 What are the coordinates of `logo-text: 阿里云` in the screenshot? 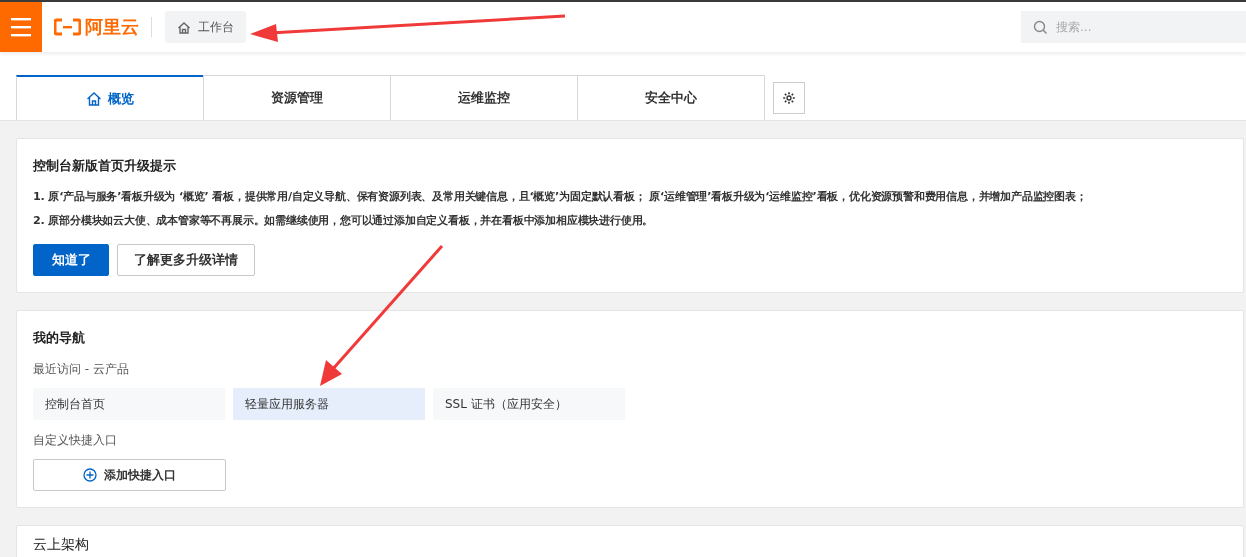 It's located at (112, 27).